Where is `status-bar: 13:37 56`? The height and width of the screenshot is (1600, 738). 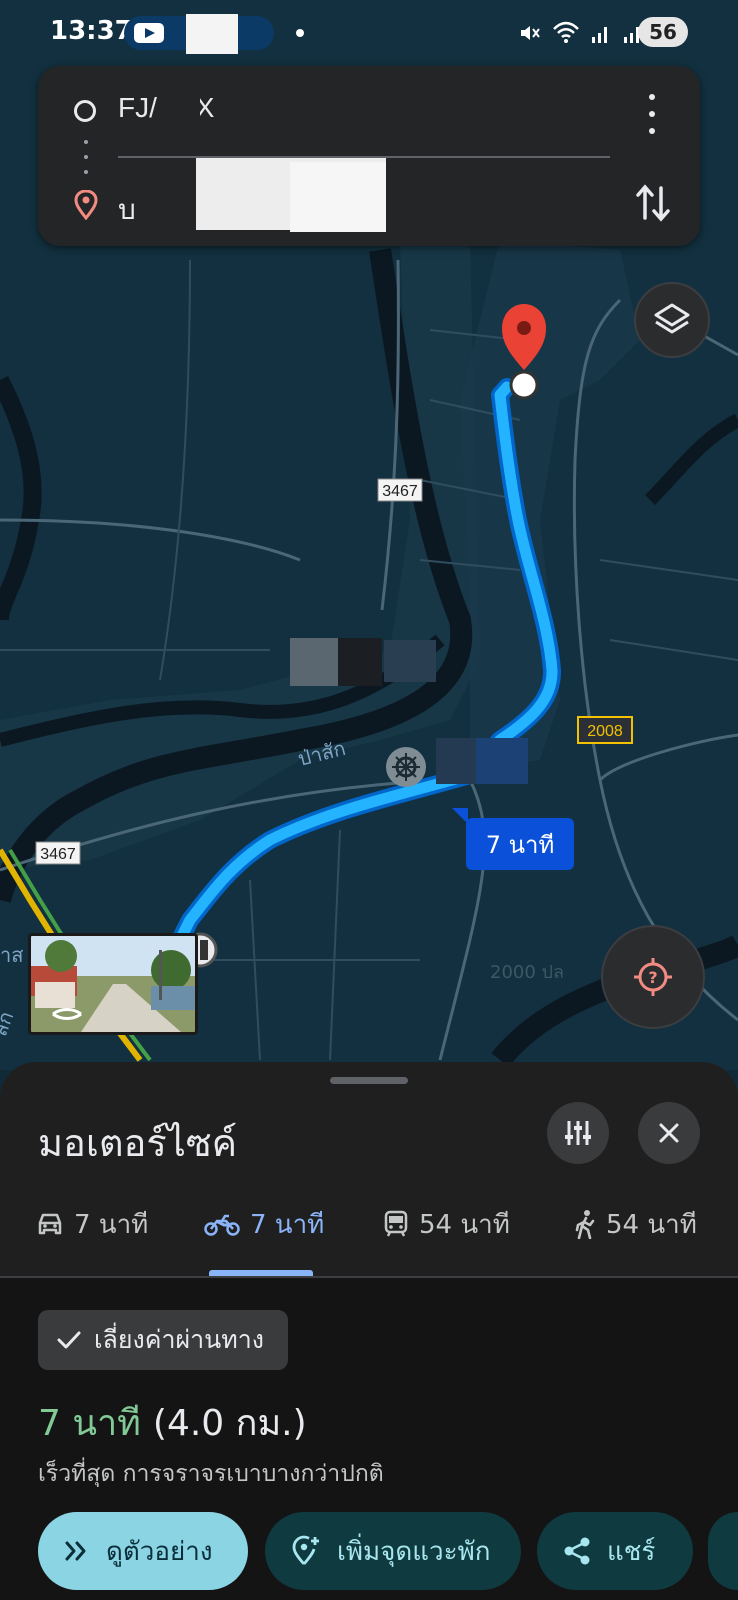 status-bar: 13:37 56 is located at coordinates (369, 33).